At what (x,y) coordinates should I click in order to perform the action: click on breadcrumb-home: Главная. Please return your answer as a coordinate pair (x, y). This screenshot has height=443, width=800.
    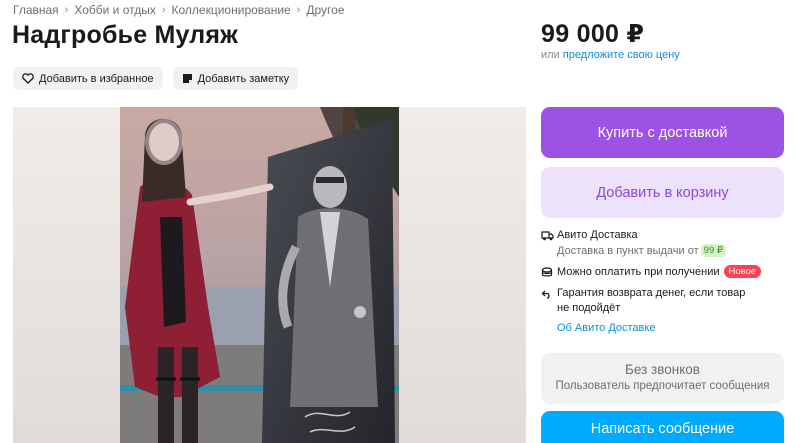
    Looking at the image, I should click on (36, 10).